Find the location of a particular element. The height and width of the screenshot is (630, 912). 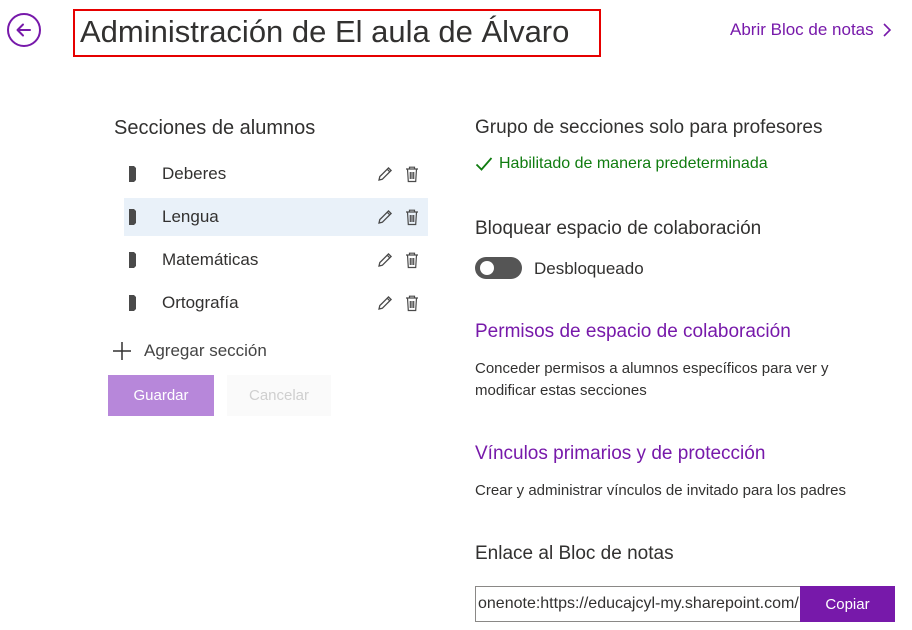

lock-toggle is located at coordinates (498, 268).